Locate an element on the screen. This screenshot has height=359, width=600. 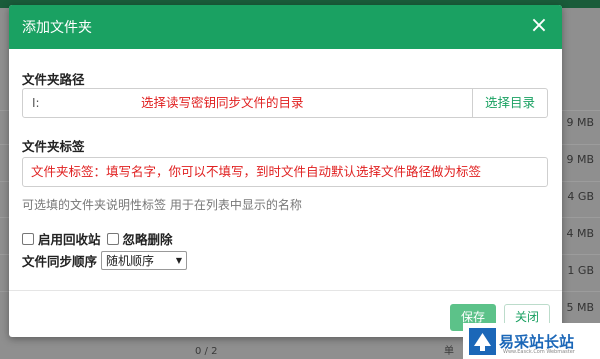
background-bottom-text: 单 is located at coordinates (449, 351).